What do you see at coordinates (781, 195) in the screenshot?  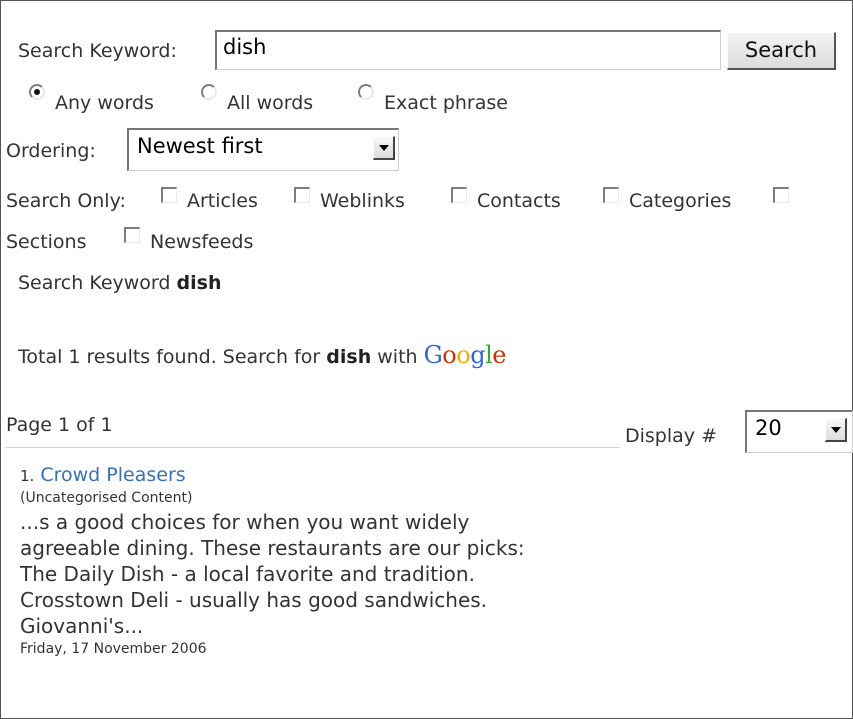 I see `checkbox-sections` at bounding box center [781, 195].